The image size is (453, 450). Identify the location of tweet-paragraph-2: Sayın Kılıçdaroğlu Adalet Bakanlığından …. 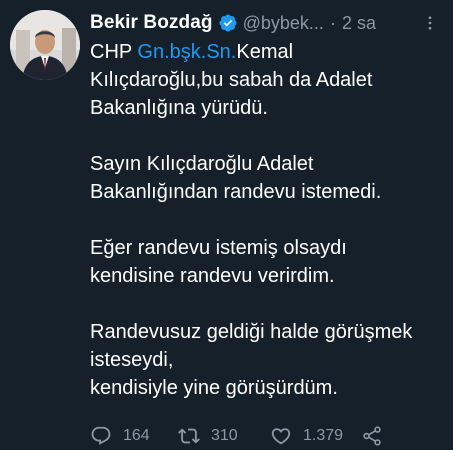
(267, 178).